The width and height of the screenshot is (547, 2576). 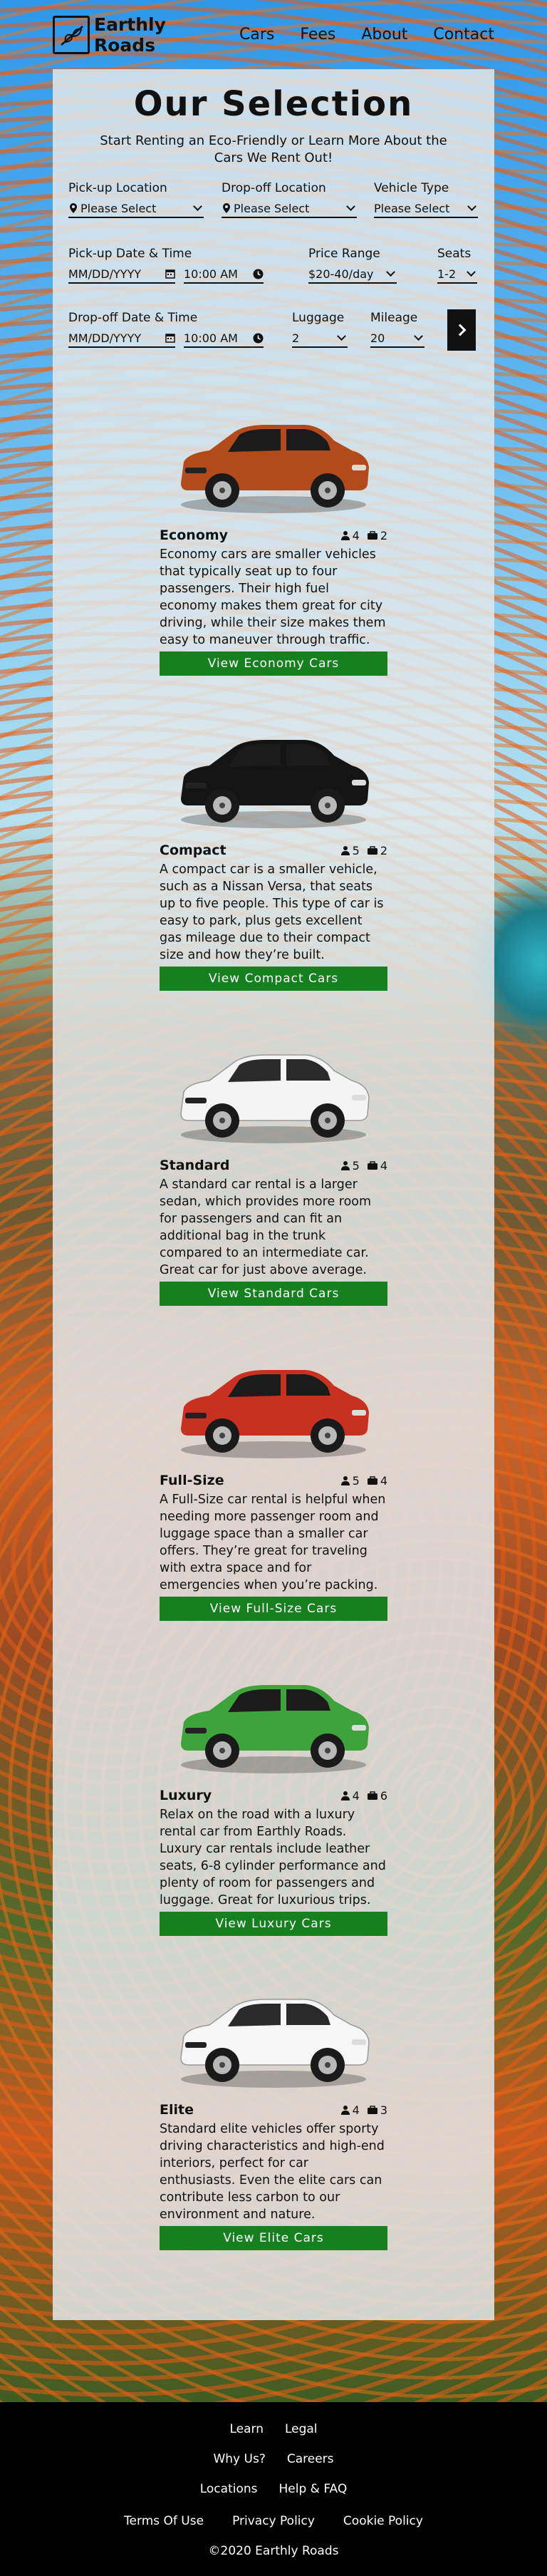 I want to click on dropoff-time-input: 10:00 AM, so click(x=224, y=338).